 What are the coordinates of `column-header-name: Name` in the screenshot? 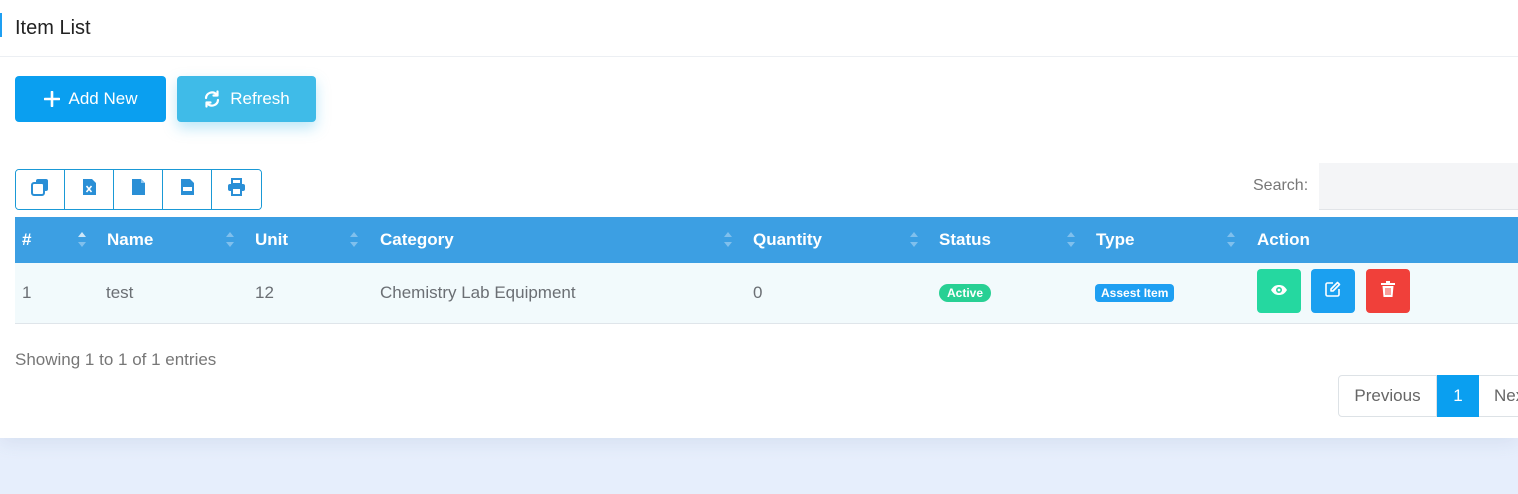 It's located at (130, 240).